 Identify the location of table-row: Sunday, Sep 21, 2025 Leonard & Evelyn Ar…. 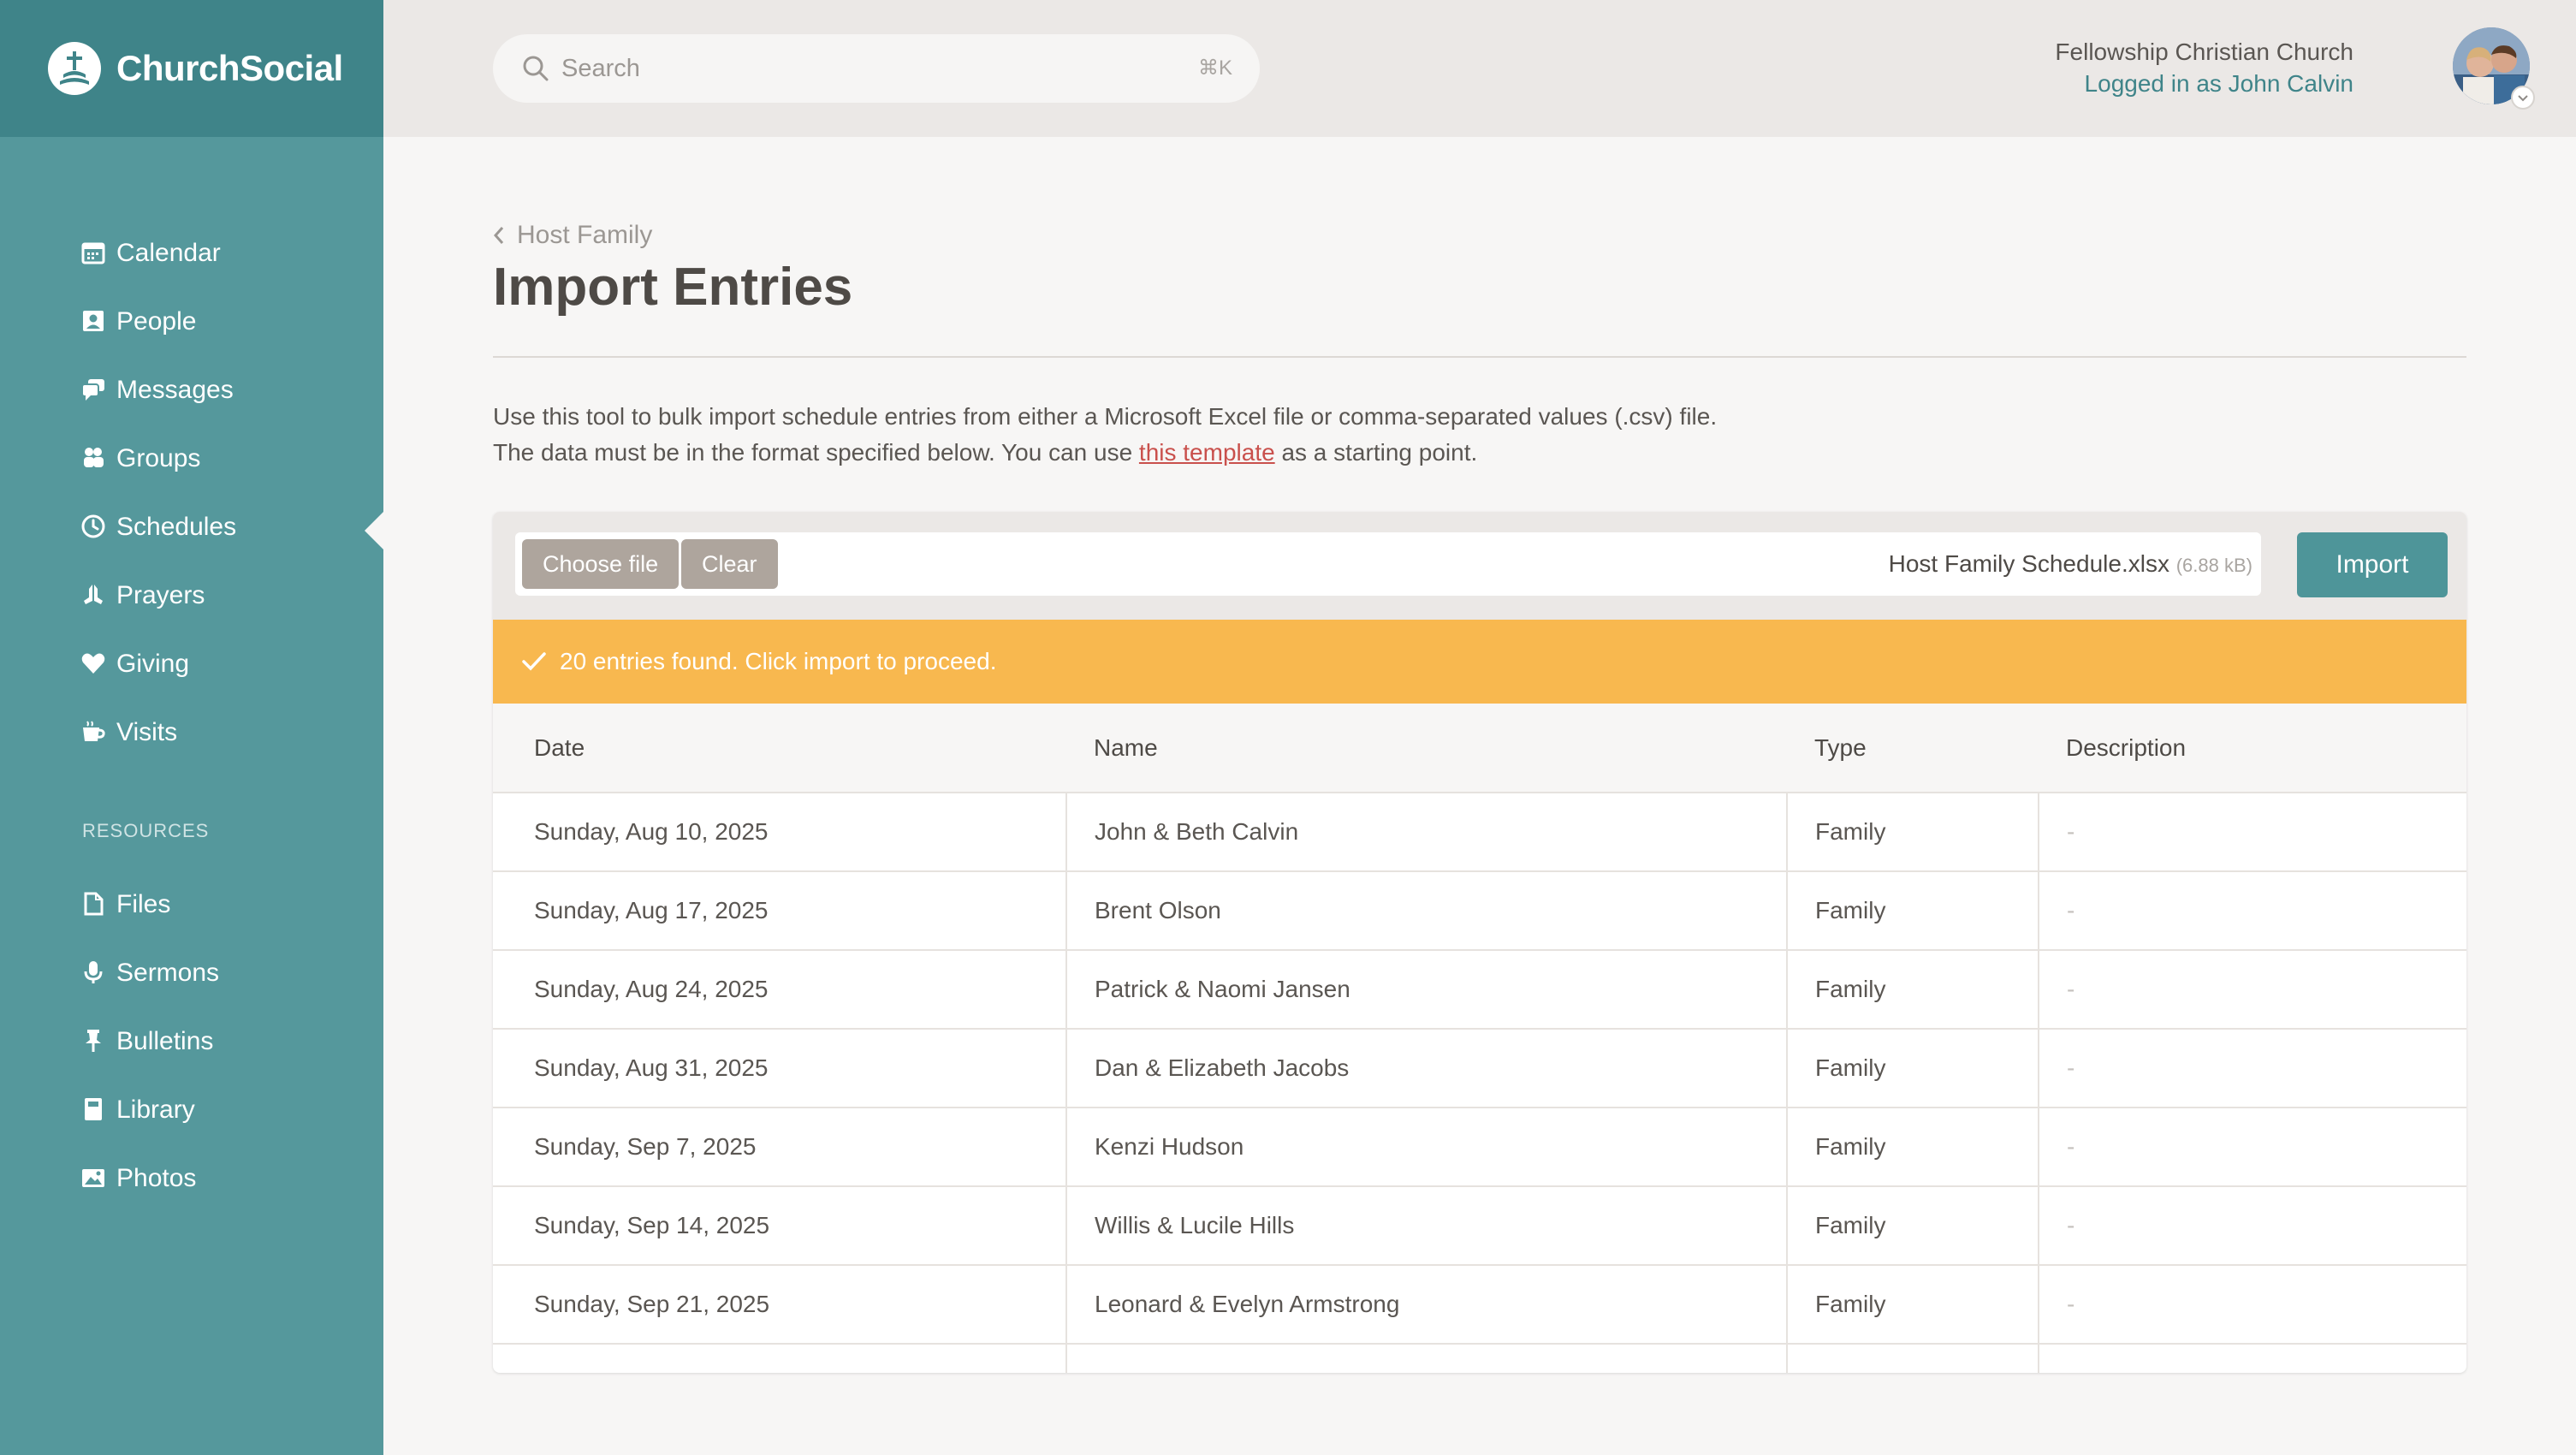
(1479, 1305).